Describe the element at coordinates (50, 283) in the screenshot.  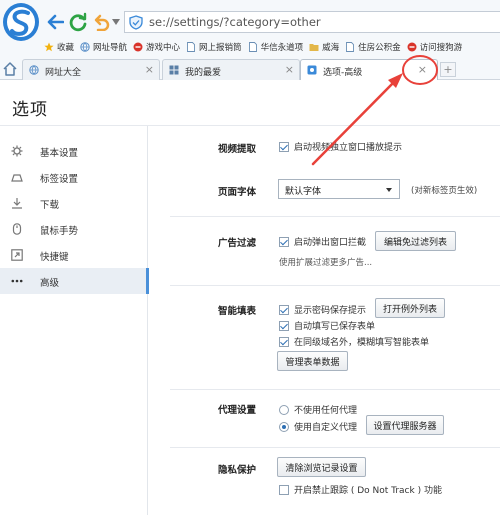
I see `sidebar-item-label: 高级` at that location.